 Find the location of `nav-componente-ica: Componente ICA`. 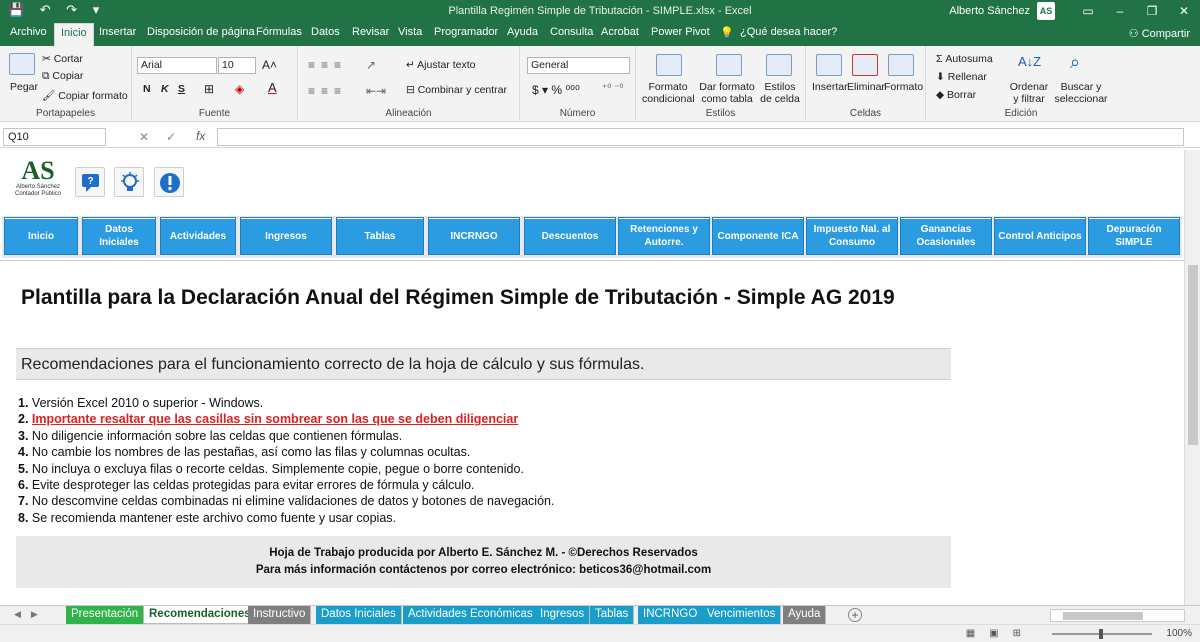

nav-componente-ica: Componente ICA is located at coordinates (758, 236).